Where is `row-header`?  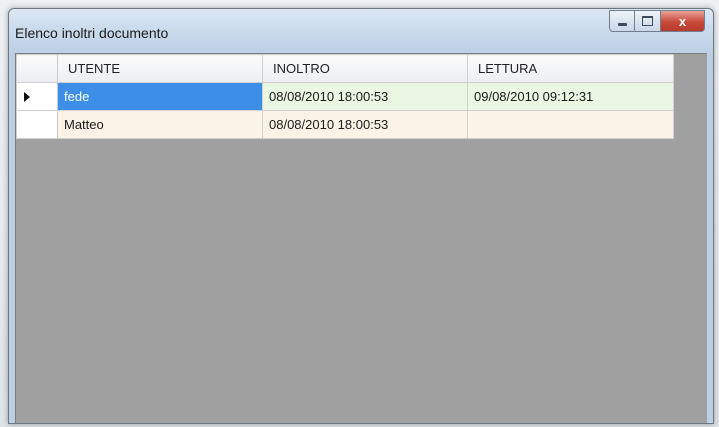
row-header is located at coordinates (37, 124).